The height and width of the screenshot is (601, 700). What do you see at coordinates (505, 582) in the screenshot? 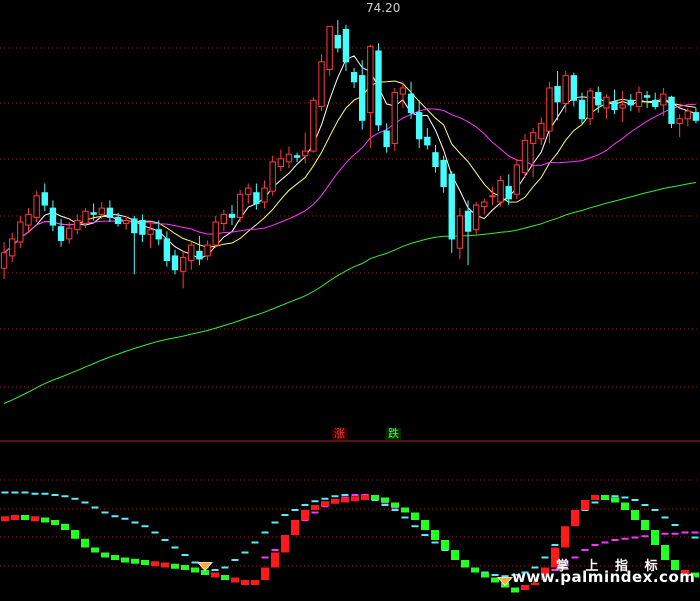
I see `diamond-marker-icon` at bounding box center [505, 582].